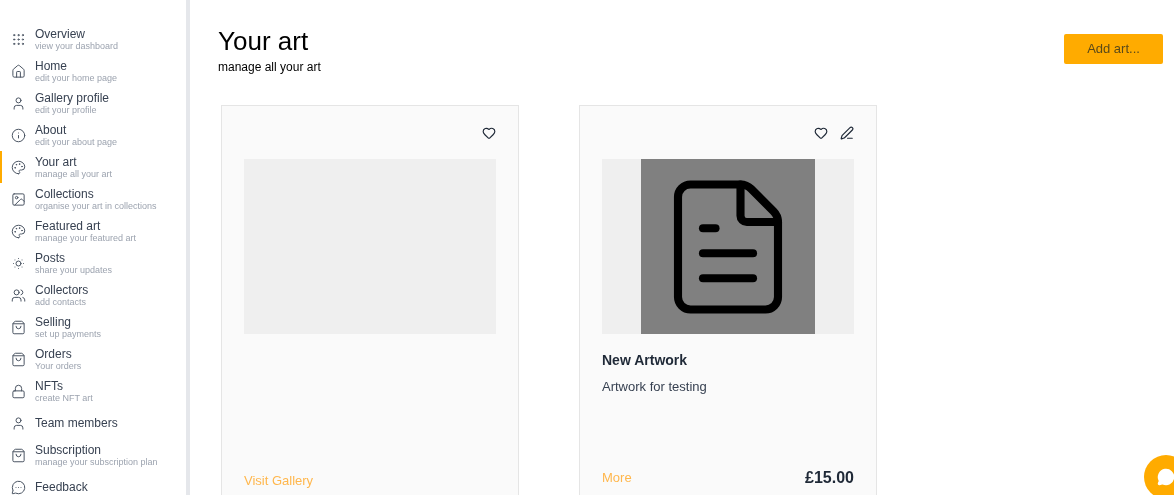  What do you see at coordinates (68, 226) in the screenshot?
I see `item-label: Featured art` at bounding box center [68, 226].